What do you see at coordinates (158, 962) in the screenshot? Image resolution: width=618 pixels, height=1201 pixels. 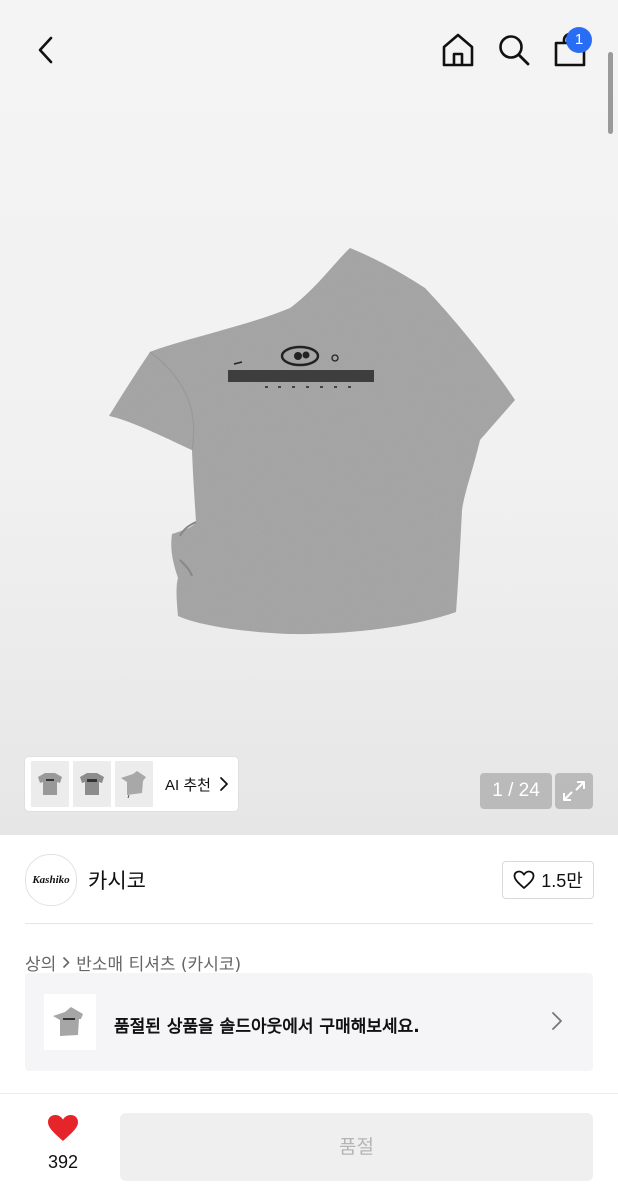 I see `breadcrumb-subcategory: 반소매 티셔츠 (카시코)` at bounding box center [158, 962].